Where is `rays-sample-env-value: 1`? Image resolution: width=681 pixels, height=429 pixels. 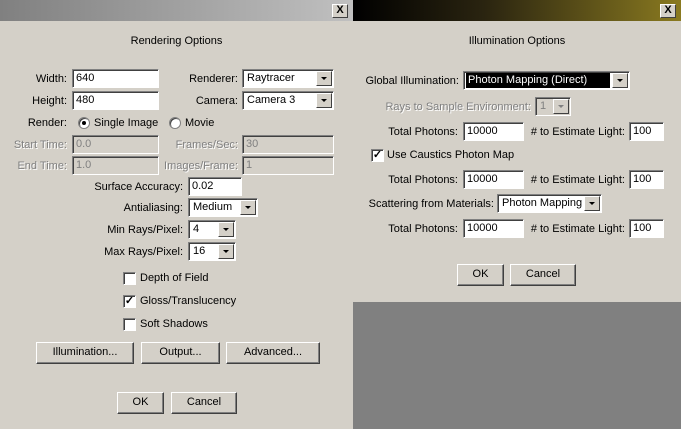 rays-sample-env-value: 1 is located at coordinates (543, 106).